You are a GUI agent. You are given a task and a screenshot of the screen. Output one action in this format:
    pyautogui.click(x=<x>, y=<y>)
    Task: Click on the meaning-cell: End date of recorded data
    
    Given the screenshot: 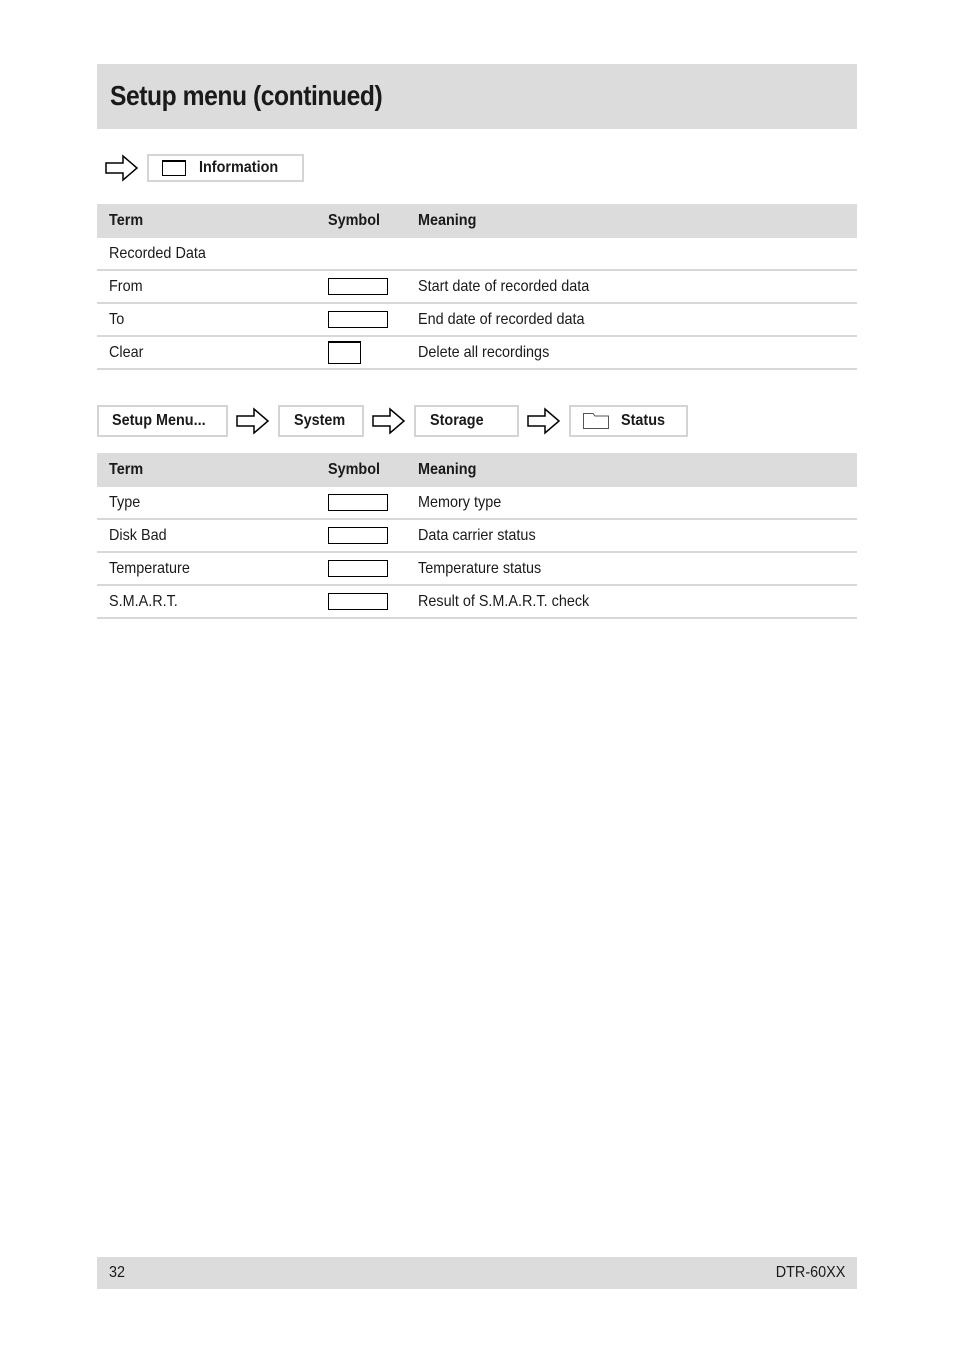 What is the action you would take?
    pyautogui.click(x=631, y=320)
    